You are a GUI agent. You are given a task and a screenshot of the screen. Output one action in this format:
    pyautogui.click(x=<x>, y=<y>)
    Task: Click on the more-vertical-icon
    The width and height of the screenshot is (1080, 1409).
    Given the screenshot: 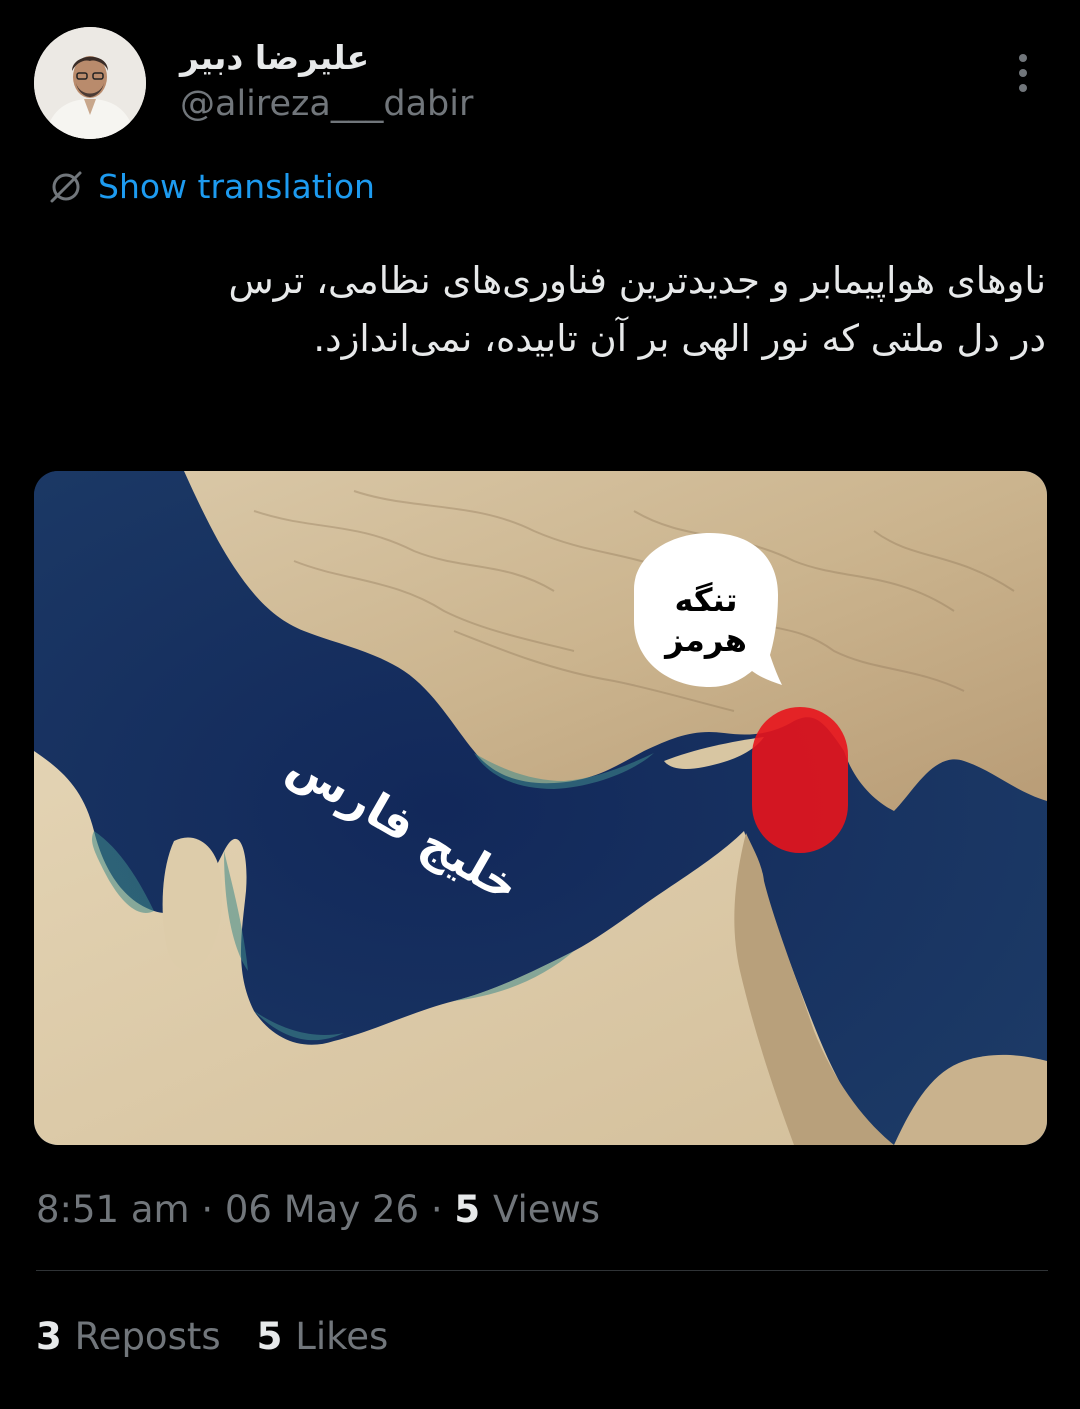 What is the action you would take?
    pyautogui.click(x=1023, y=73)
    